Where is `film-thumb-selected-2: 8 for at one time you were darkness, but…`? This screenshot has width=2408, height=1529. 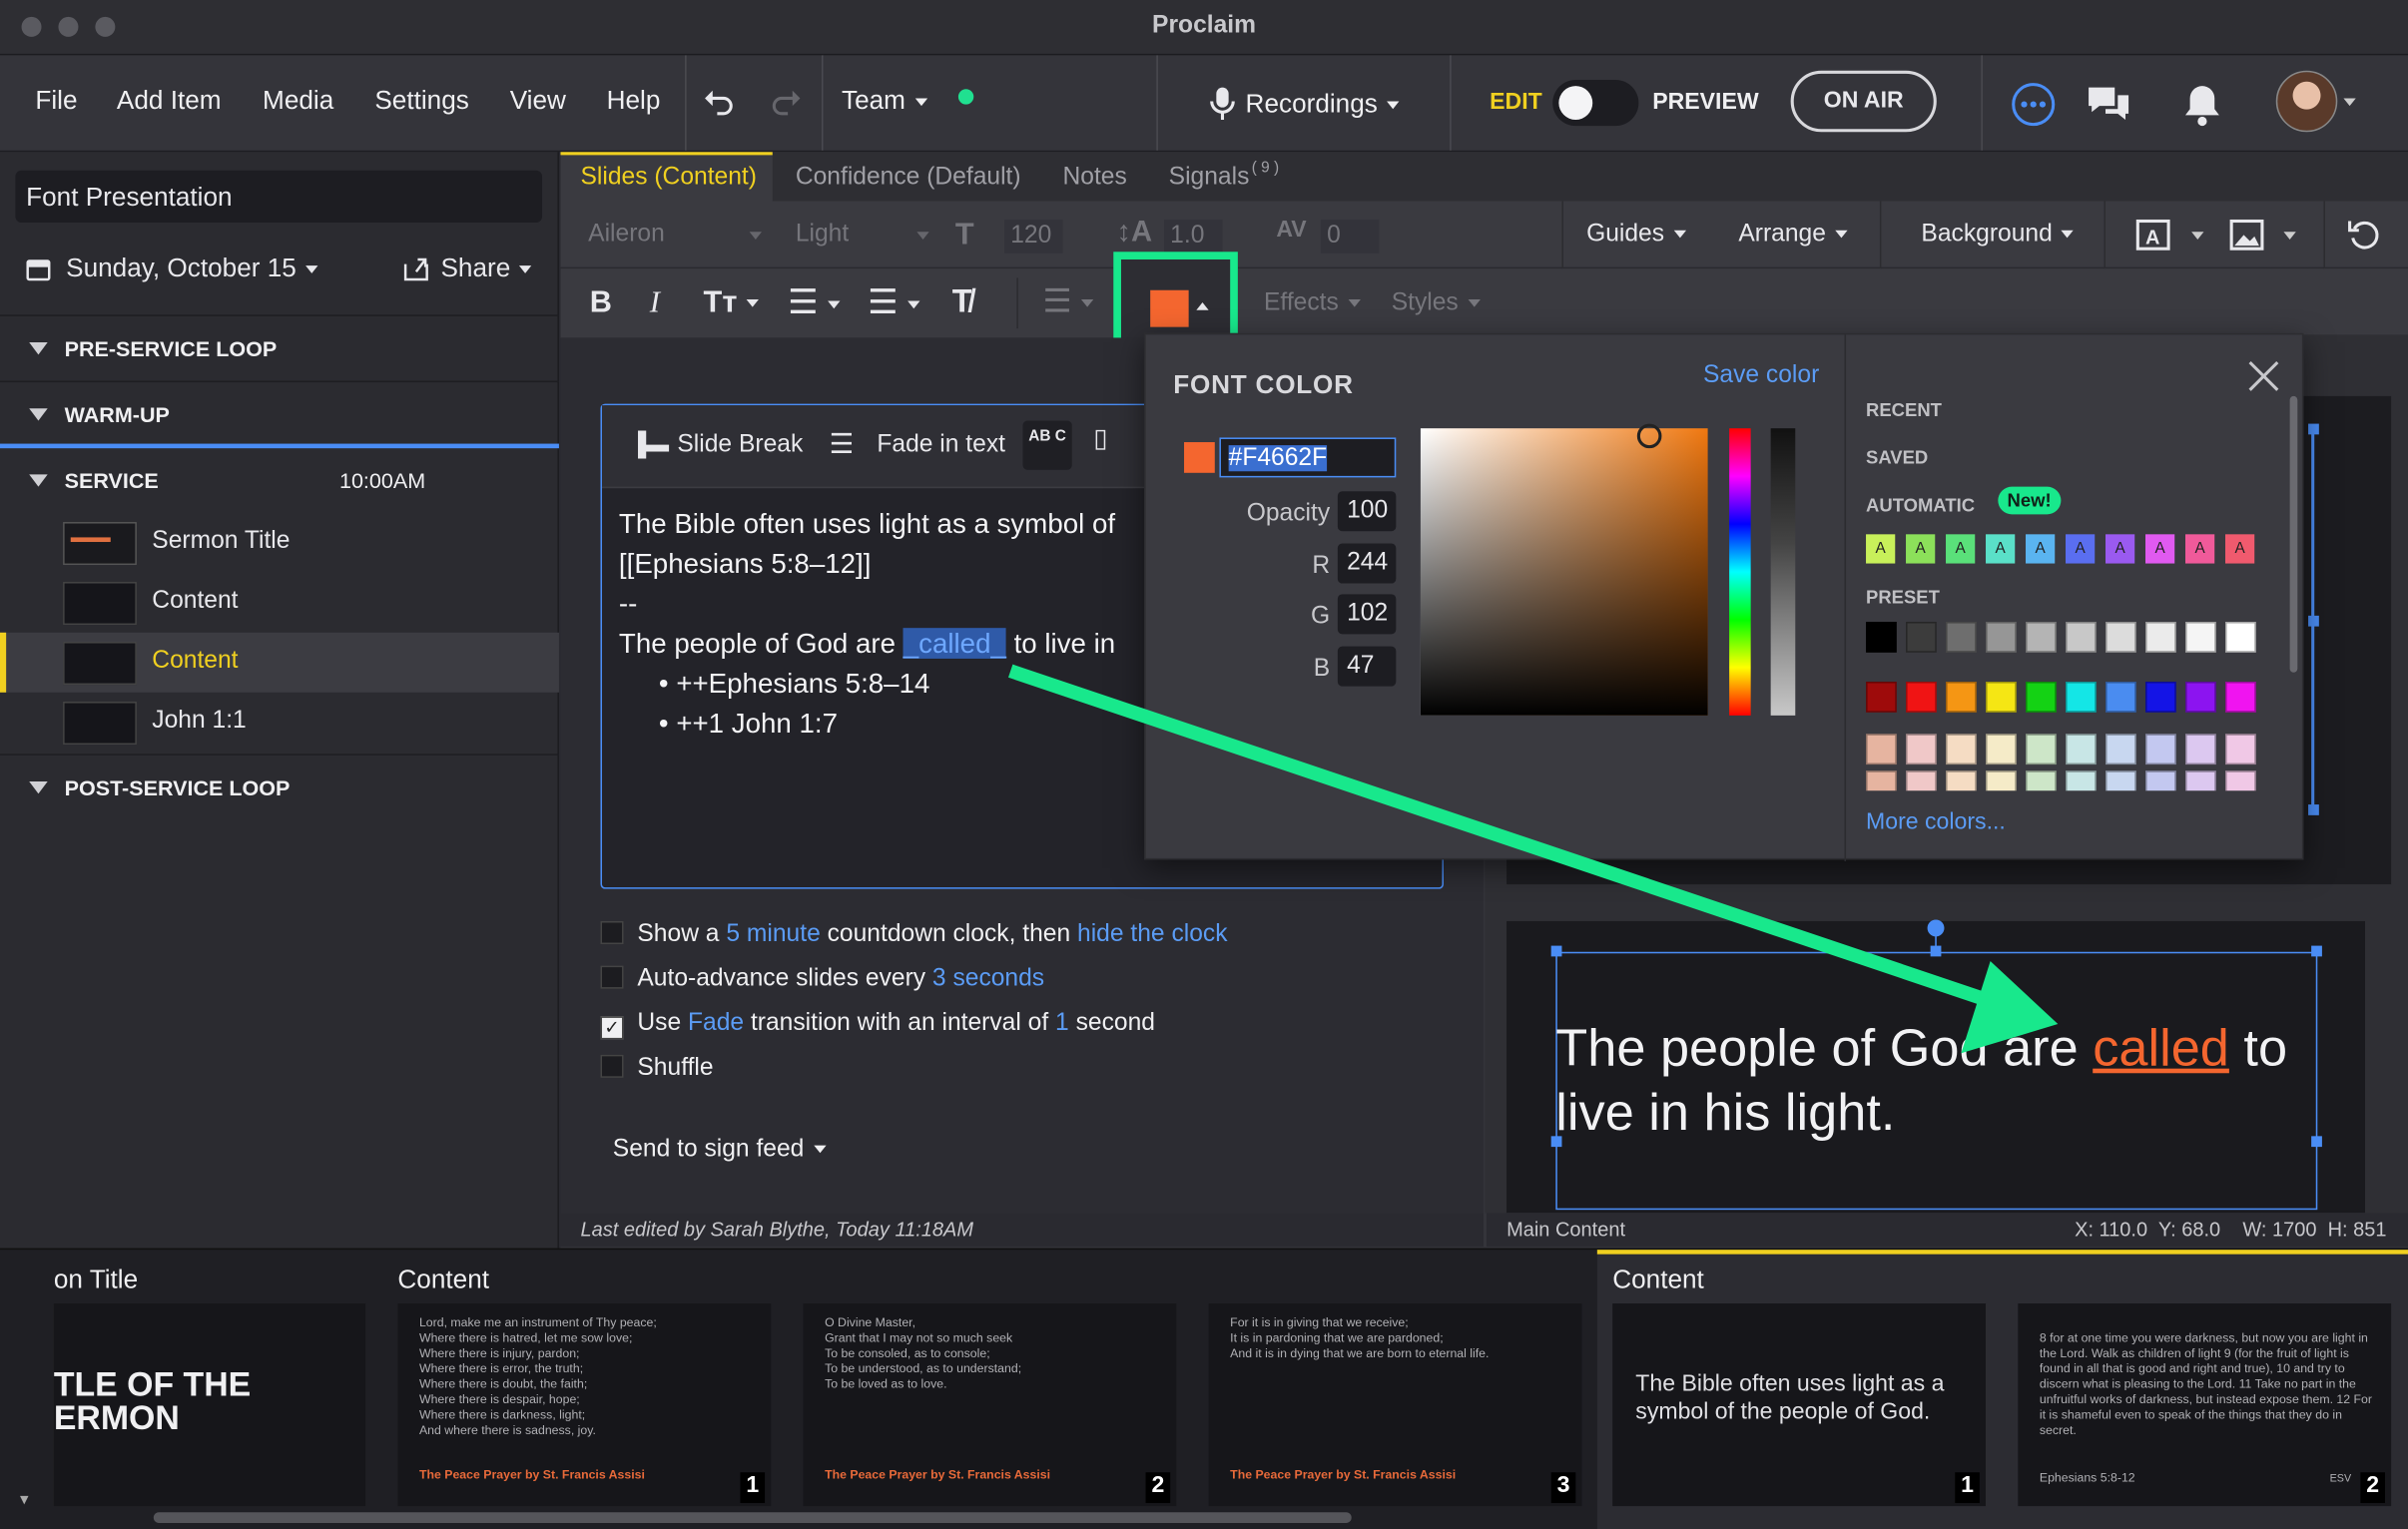
film-thumb-selected-2: 8 for at one time you were darkness, but… is located at coordinates (2205, 1405).